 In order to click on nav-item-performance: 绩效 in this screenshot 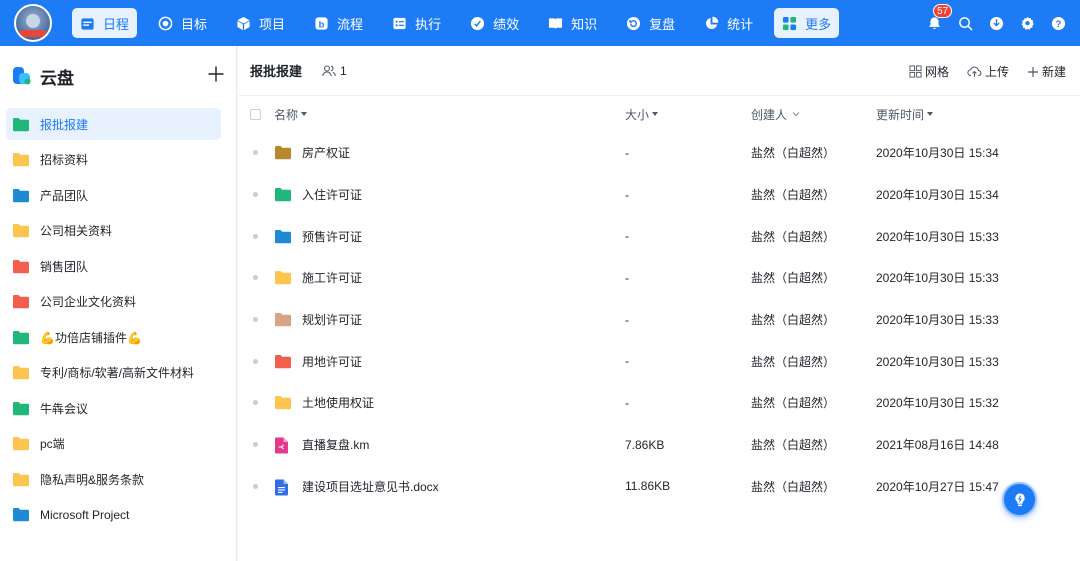, I will do `click(494, 23)`.